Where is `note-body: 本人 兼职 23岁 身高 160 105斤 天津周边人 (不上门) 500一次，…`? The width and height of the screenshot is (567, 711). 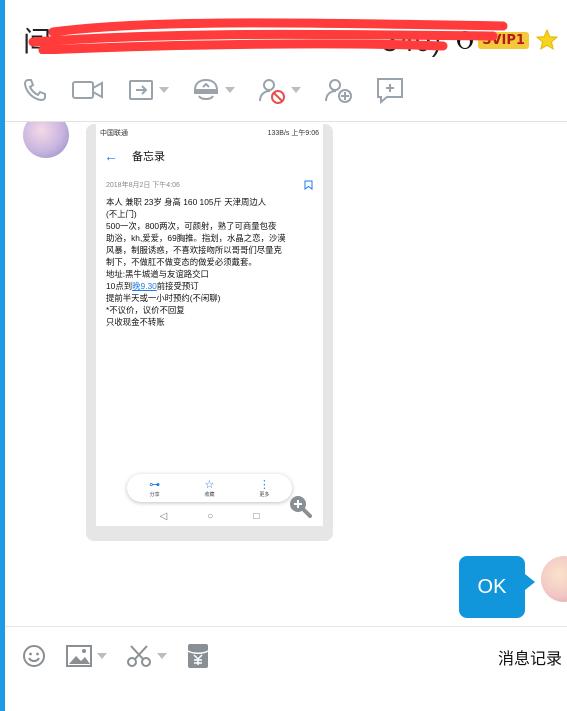 note-body: 本人 兼职 23岁 身高 160 105斤 天津周边人 (不上门) 500一次，… is located at coordinates (196, 262).